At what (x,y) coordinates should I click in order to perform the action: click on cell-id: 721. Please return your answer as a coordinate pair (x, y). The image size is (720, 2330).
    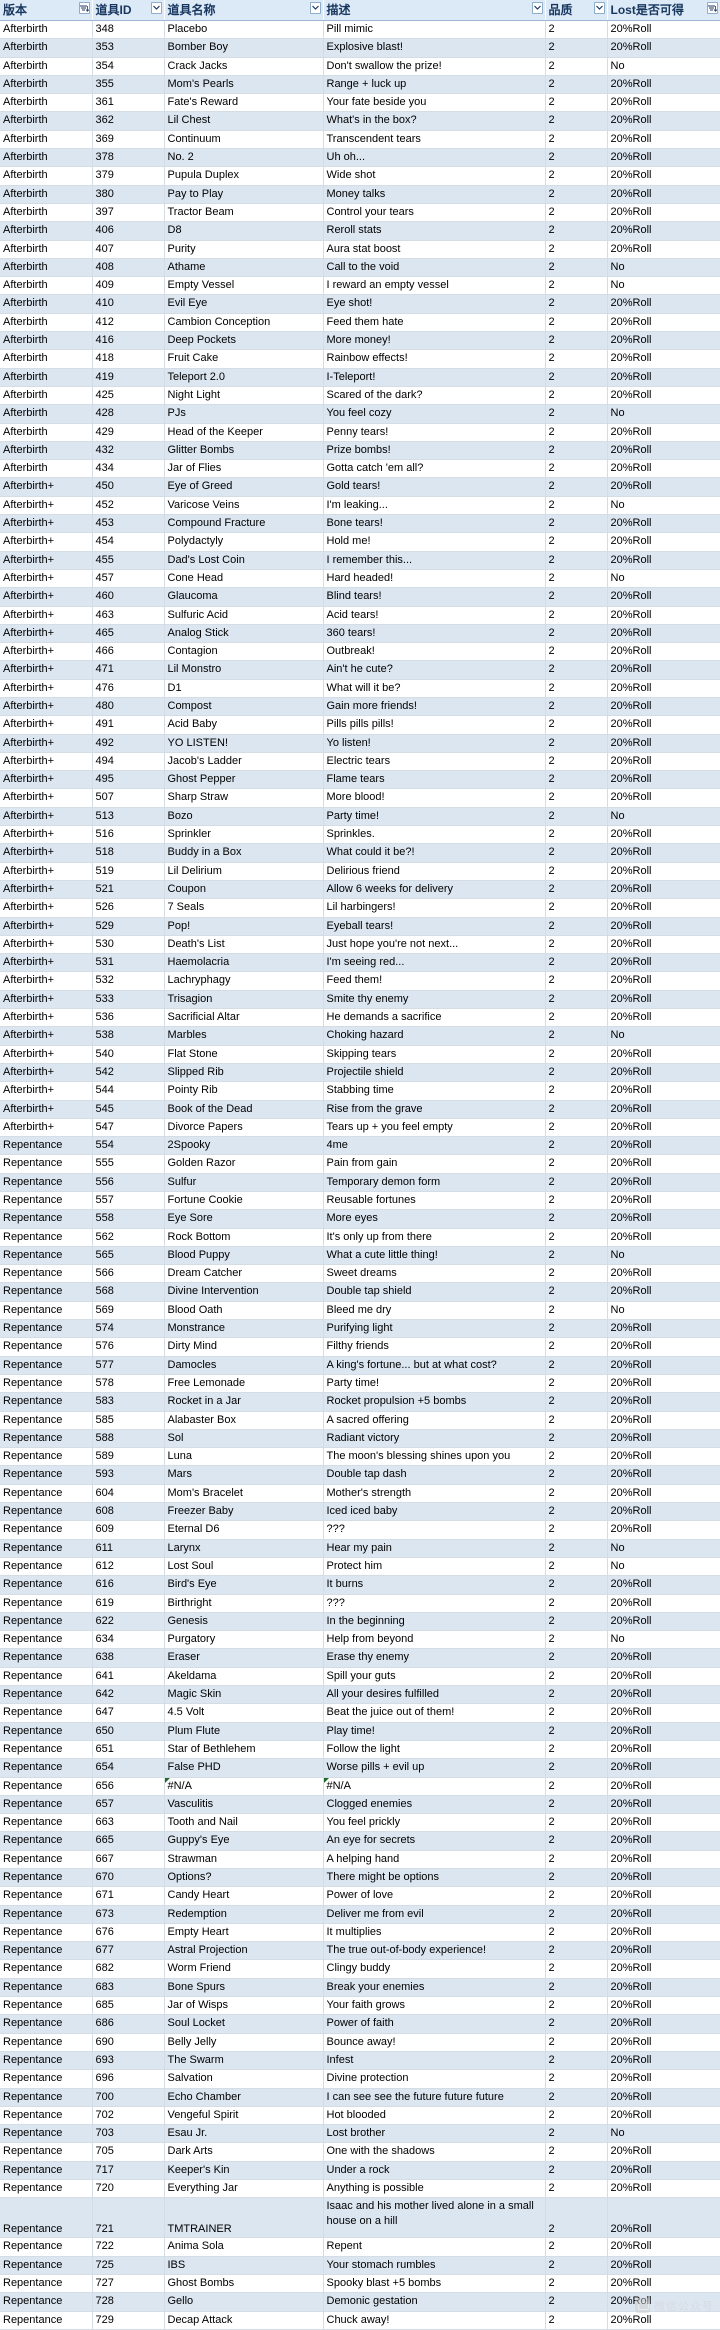
    Looking at the image, I should click on (128, 2218).